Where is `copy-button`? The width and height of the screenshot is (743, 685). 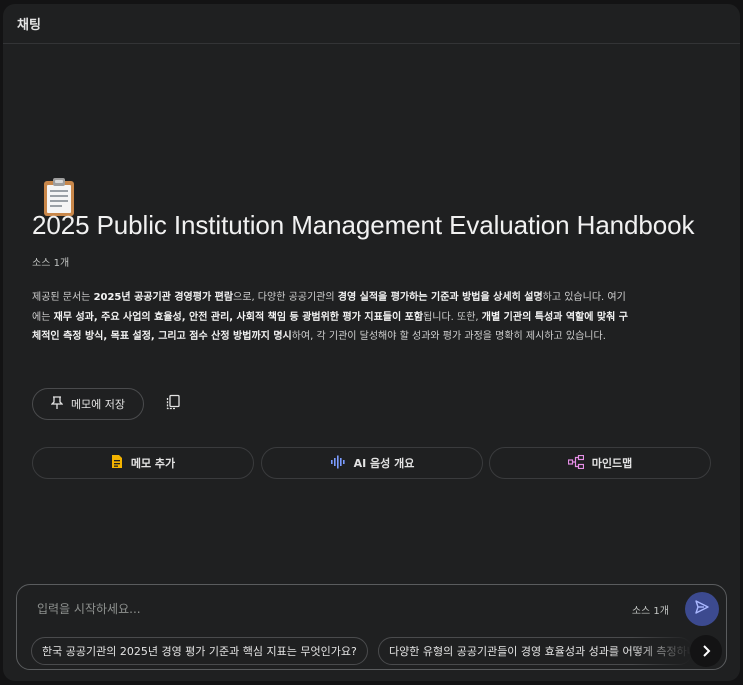
copy-button is located at coordinates (173, 404).